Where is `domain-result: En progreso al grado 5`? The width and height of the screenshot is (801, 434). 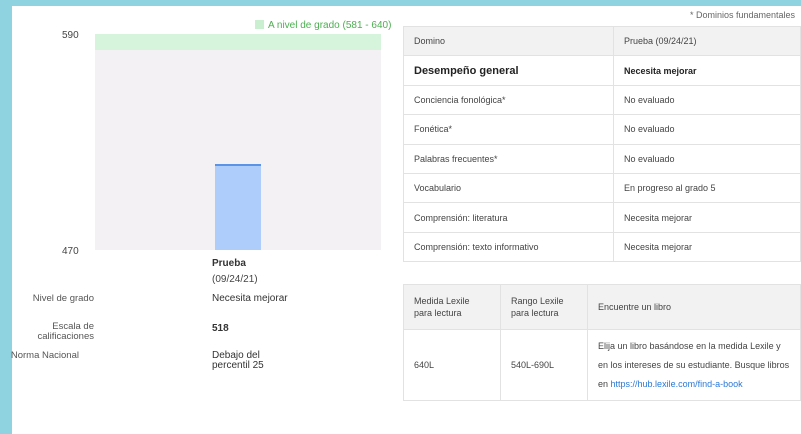
domain-result: En progreso al grado 5 is located at coordinates (707, 188).